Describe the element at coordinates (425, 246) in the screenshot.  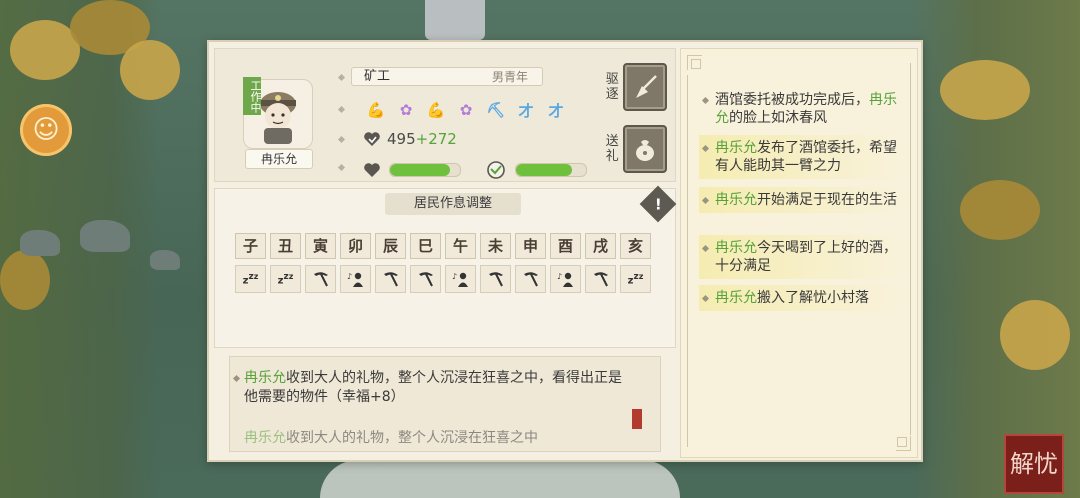
I see `hour-cell: 巳` at that location.